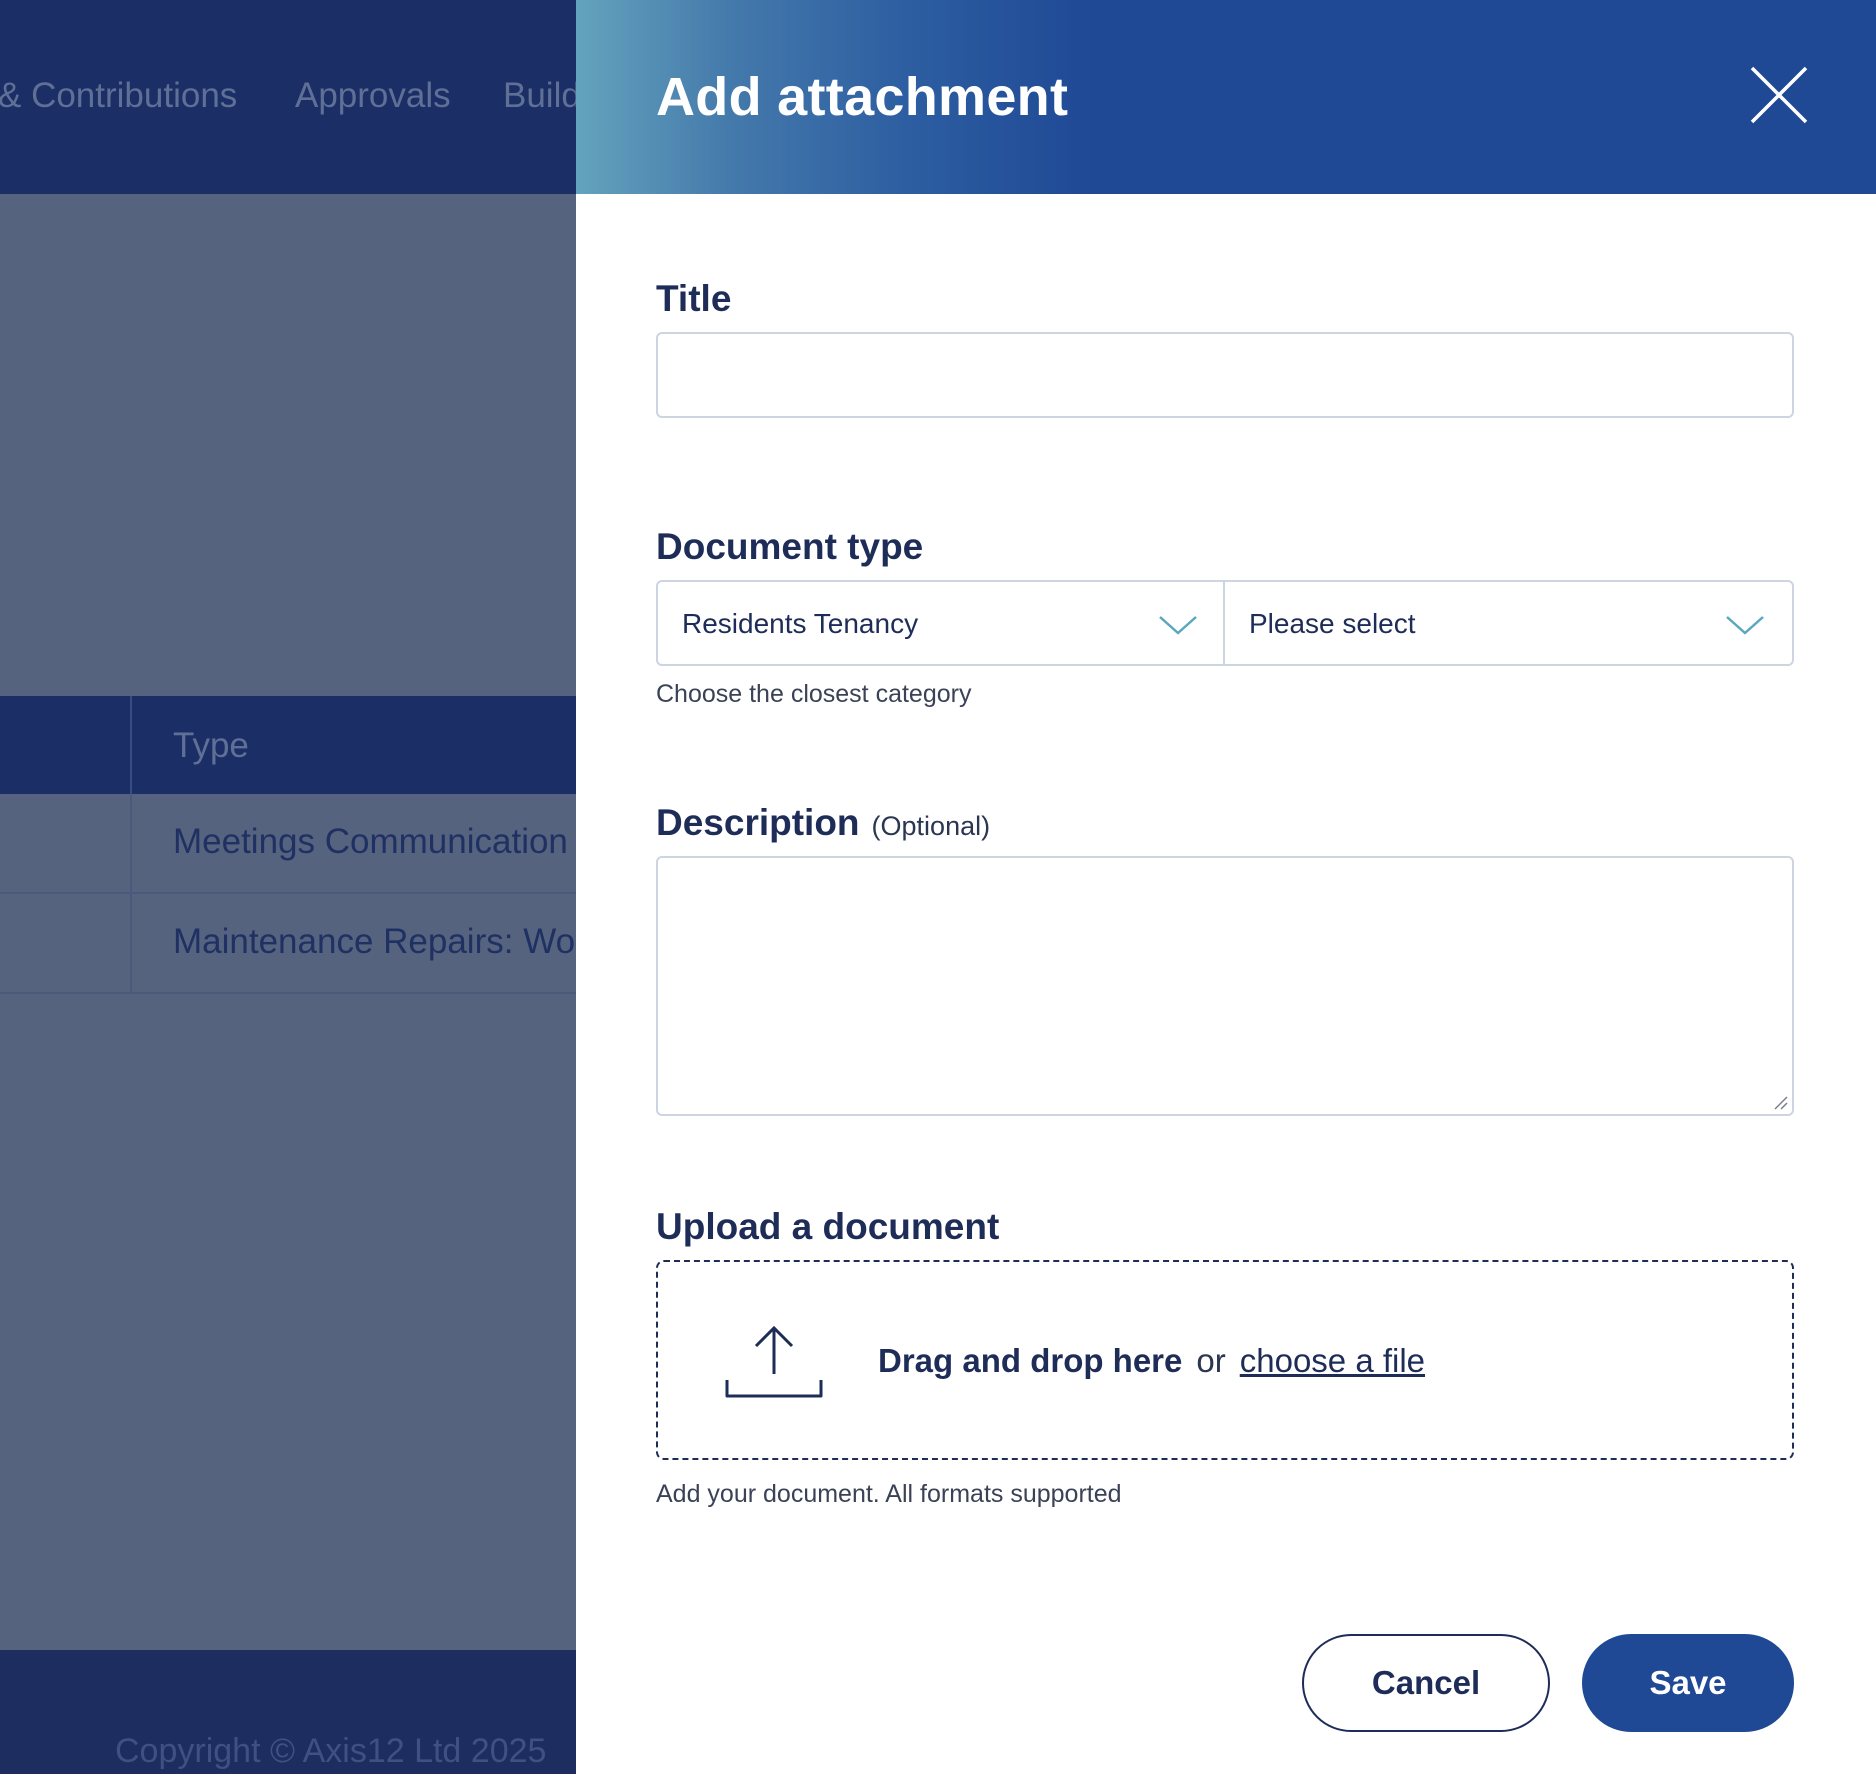  I want to click on nav-item-build: Build, so click(539, 95).